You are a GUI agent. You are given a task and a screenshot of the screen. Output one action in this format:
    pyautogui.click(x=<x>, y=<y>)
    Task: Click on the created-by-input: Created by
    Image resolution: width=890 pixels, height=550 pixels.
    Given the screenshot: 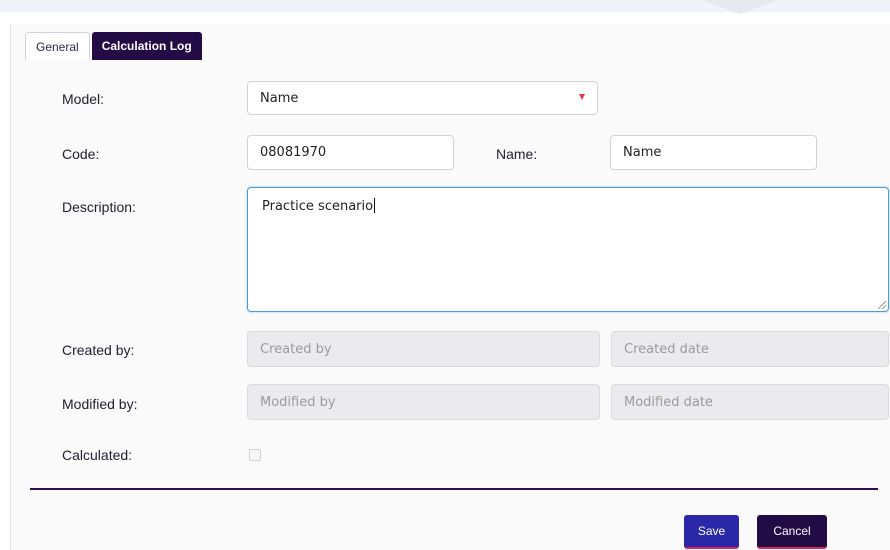 What is the action you would take?
    pyautogui.click(x=423, y=349)
    